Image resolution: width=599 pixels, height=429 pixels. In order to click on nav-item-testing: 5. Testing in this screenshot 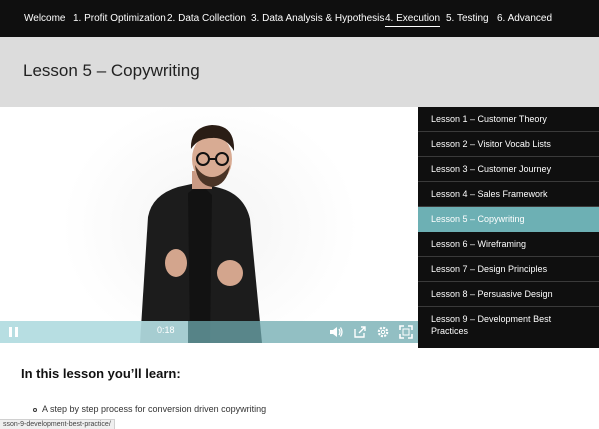, I will do `click(467, 18)`.